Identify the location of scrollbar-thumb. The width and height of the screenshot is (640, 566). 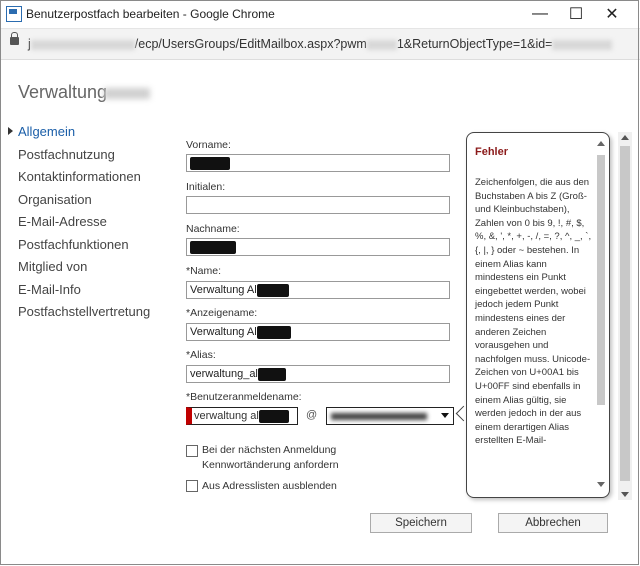
(625, 313).